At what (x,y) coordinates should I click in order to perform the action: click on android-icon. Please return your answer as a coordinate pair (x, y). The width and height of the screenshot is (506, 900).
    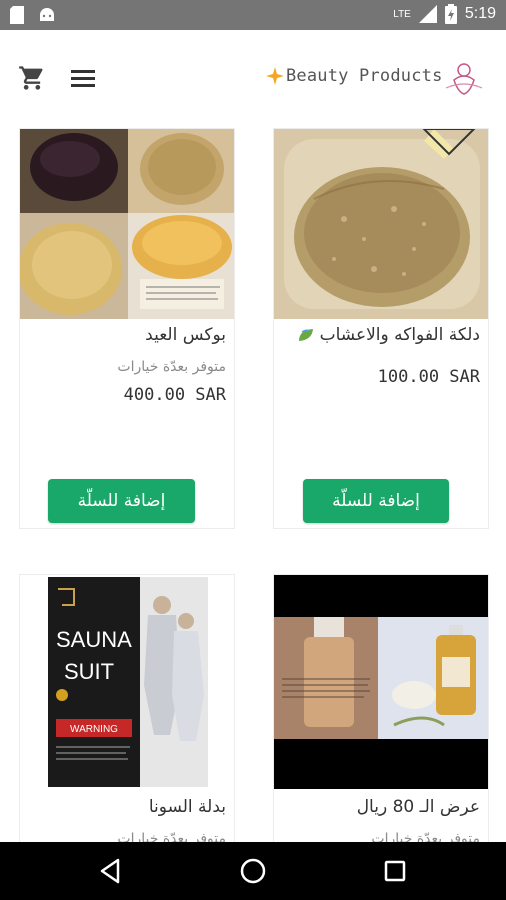
    Looking at the image, I should click on (47, 14).